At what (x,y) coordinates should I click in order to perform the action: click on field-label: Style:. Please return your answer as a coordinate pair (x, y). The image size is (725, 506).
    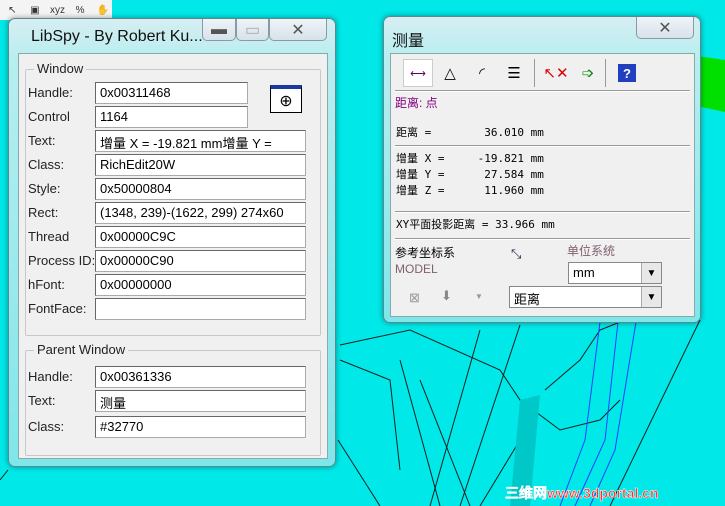
    Looking at the image, I should click on (44, 188).